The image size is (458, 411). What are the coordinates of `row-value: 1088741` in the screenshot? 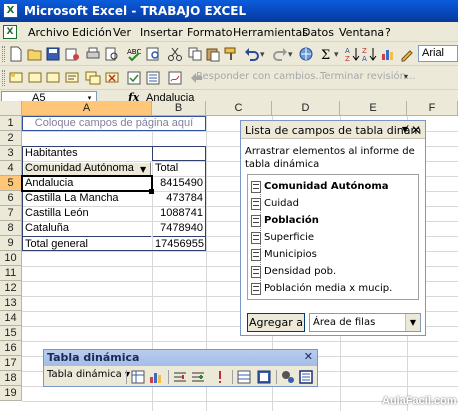 It's located at (179, 213).